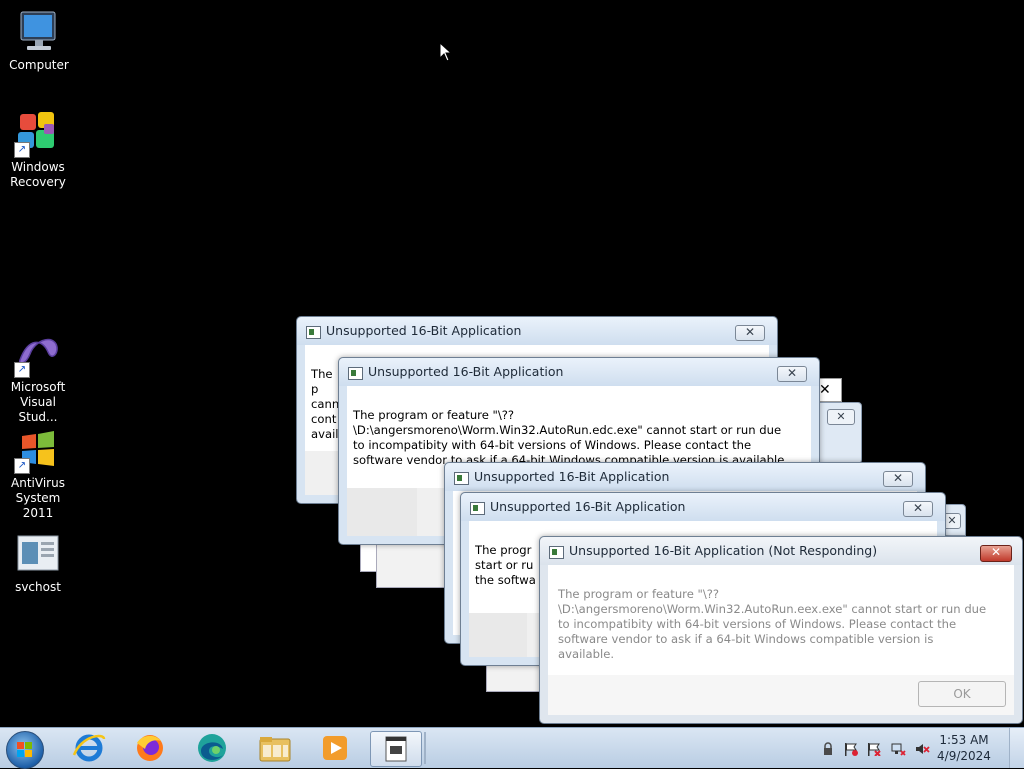  Describe the element at coordinates (39, 65) in the screenshot. I see `desktop-icon-label: Computer` at that location.